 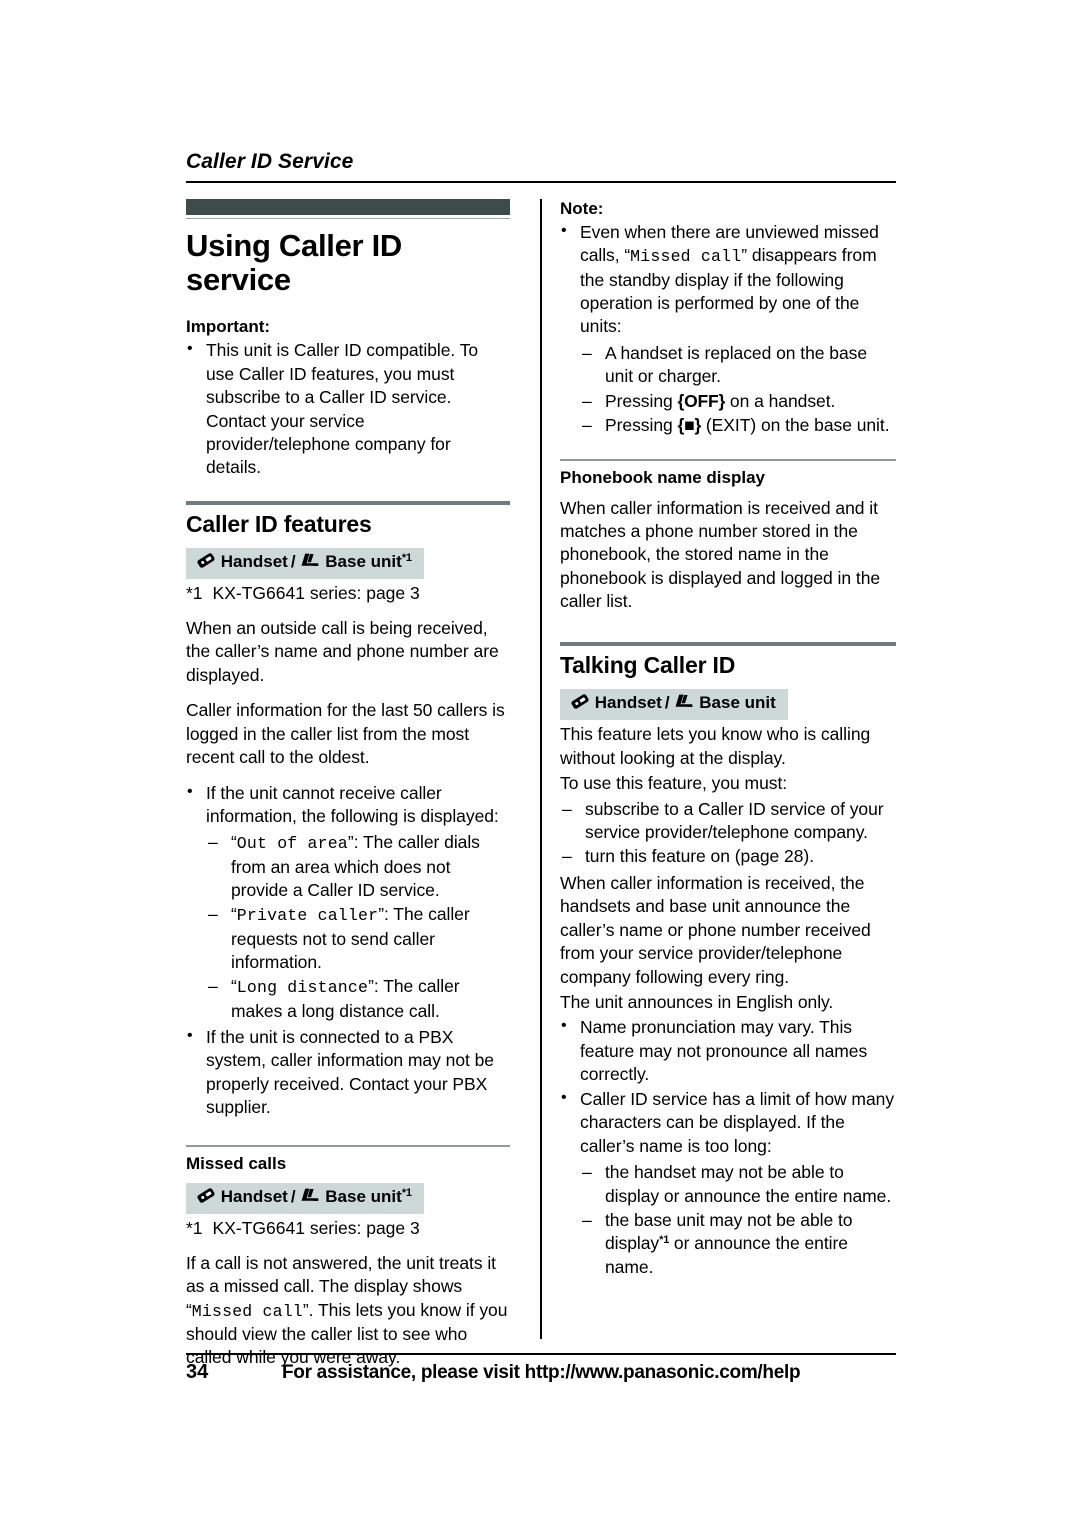 What do you see at coordinates (689, 425) in the screenshot?
I see `key-label: {■}` at bounding box center [689, 425].